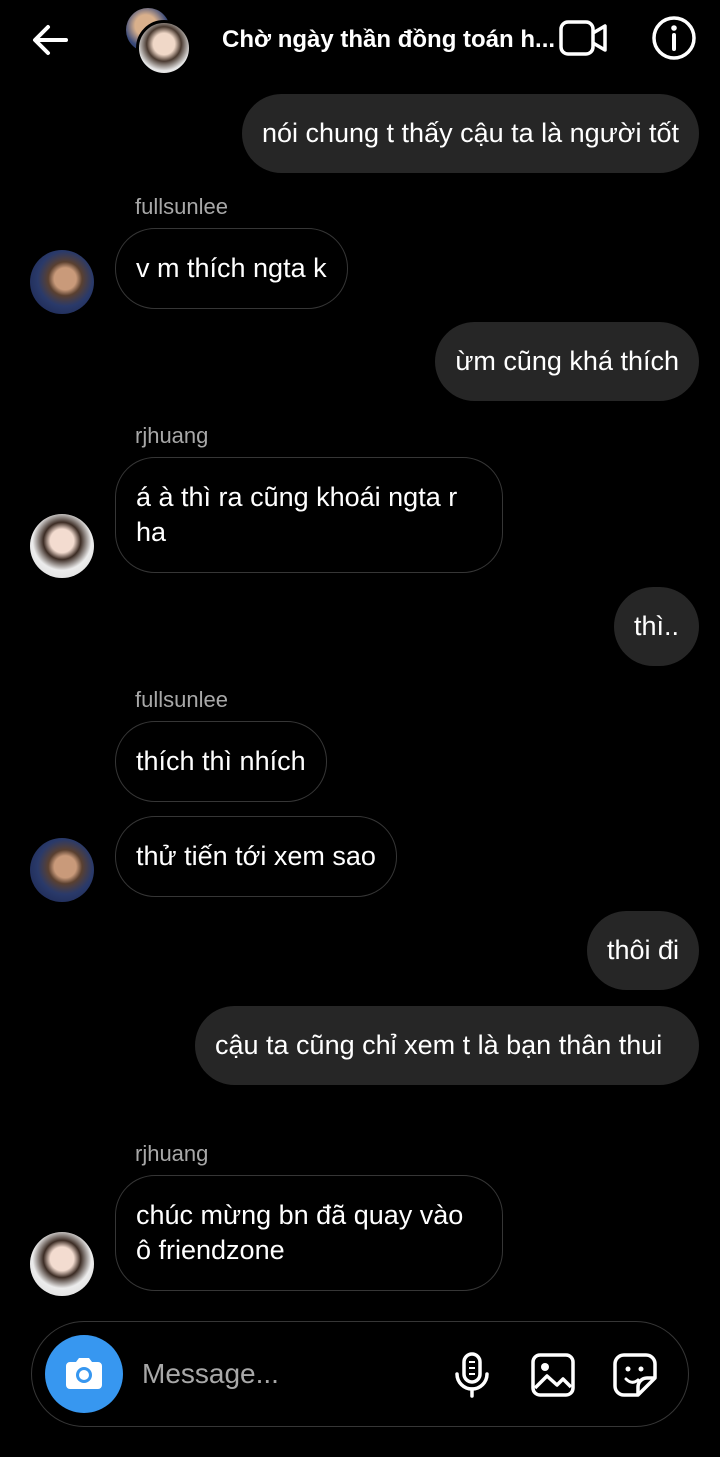 This screenshot has width=720, height=1457. I want to click on gallery-icon, so click(553, 1375).